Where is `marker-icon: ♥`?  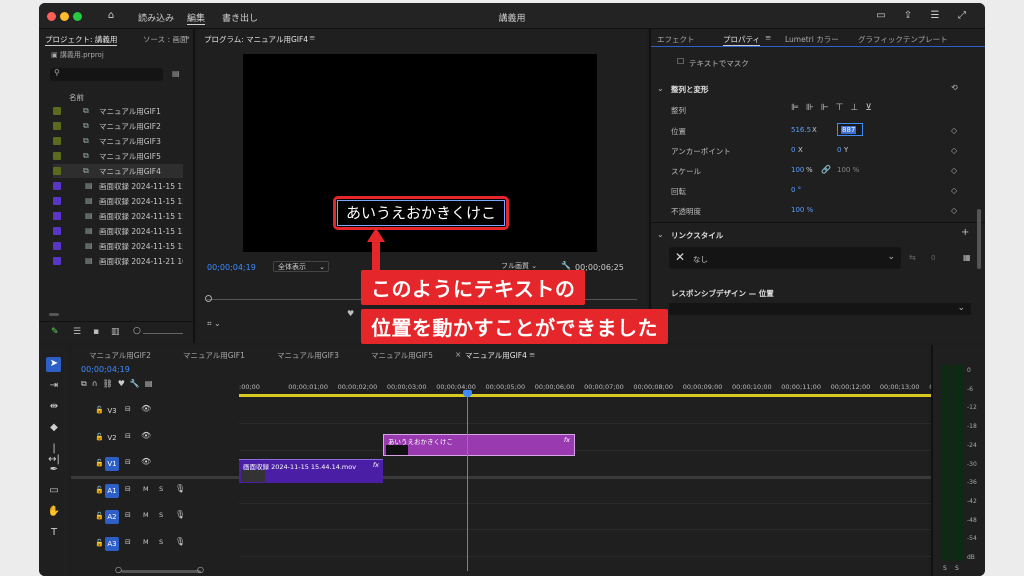
marker-icon: ♥ is located at coordinates (350, 313).